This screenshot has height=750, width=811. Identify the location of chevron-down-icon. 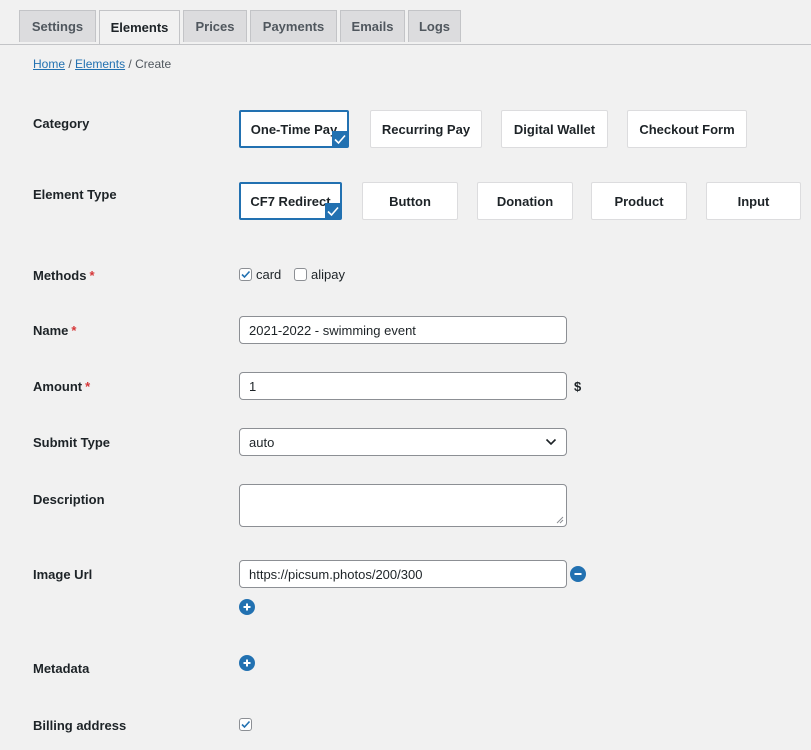
(551, 442).